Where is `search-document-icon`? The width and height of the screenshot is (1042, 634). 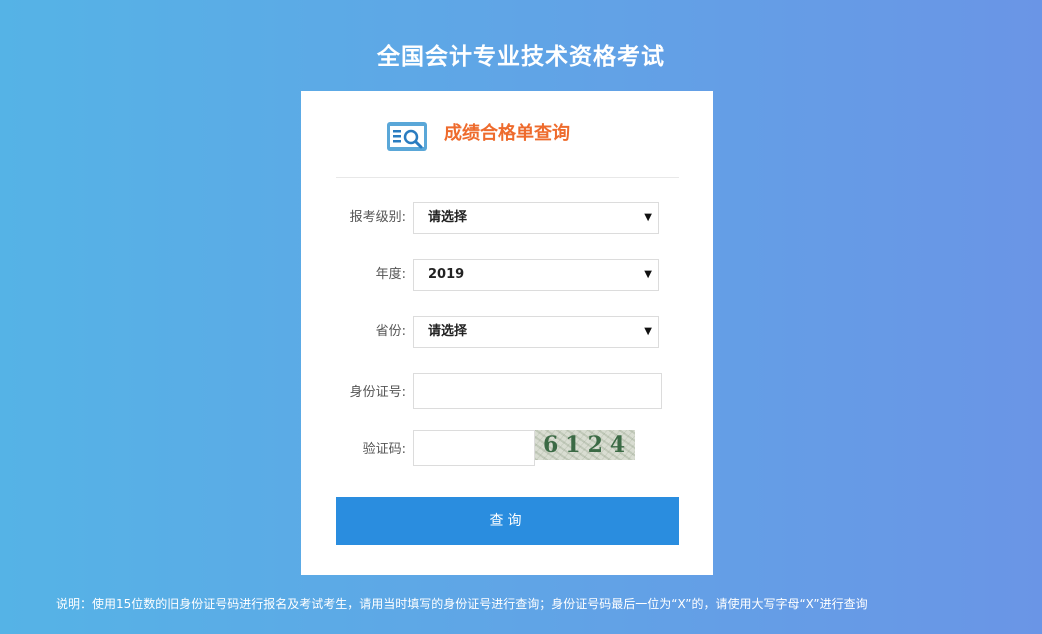 search-document-icon is located at coordinates (407, 136).